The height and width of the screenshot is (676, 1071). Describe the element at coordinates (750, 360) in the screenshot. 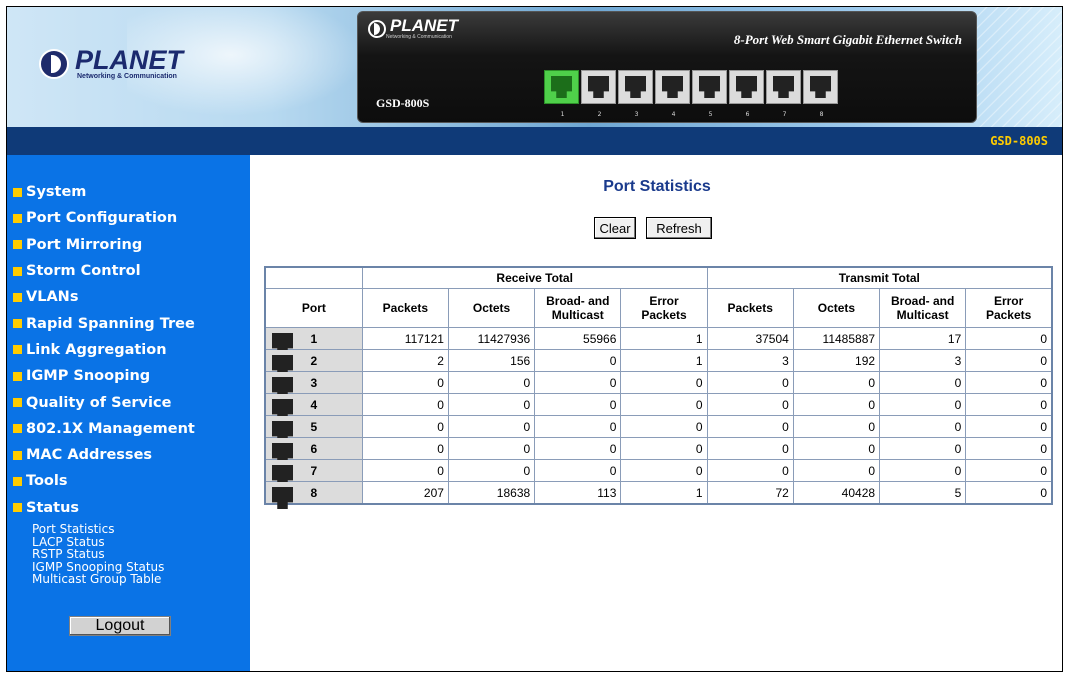

I see `cell-tx-packets: 3` at that location.